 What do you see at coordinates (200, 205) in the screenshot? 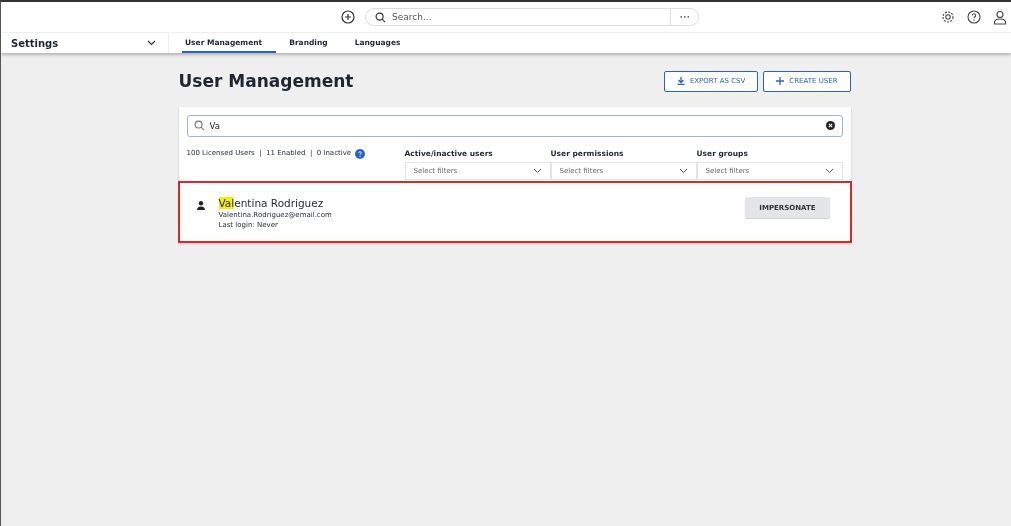
I see `person-icon` at bounding box center [200, 205].